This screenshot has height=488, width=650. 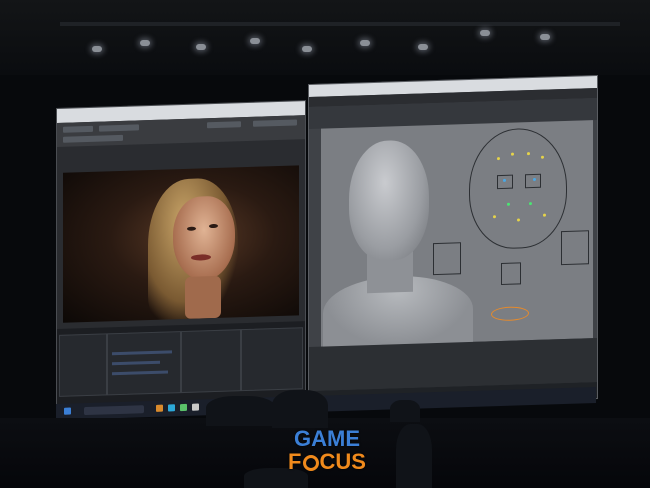 I want to click on lens-icon, so click(x=310, y=463).